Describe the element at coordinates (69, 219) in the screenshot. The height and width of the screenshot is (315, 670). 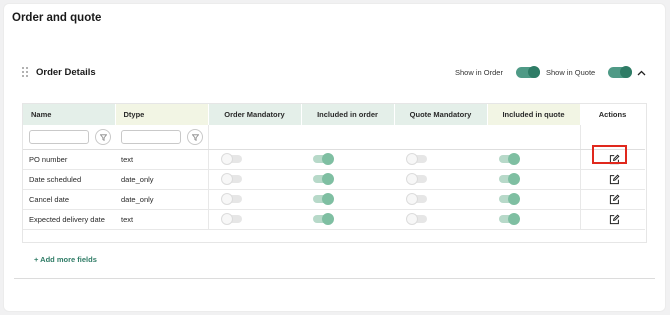
I see `field-name-cell: Expected delivery date` at that location.